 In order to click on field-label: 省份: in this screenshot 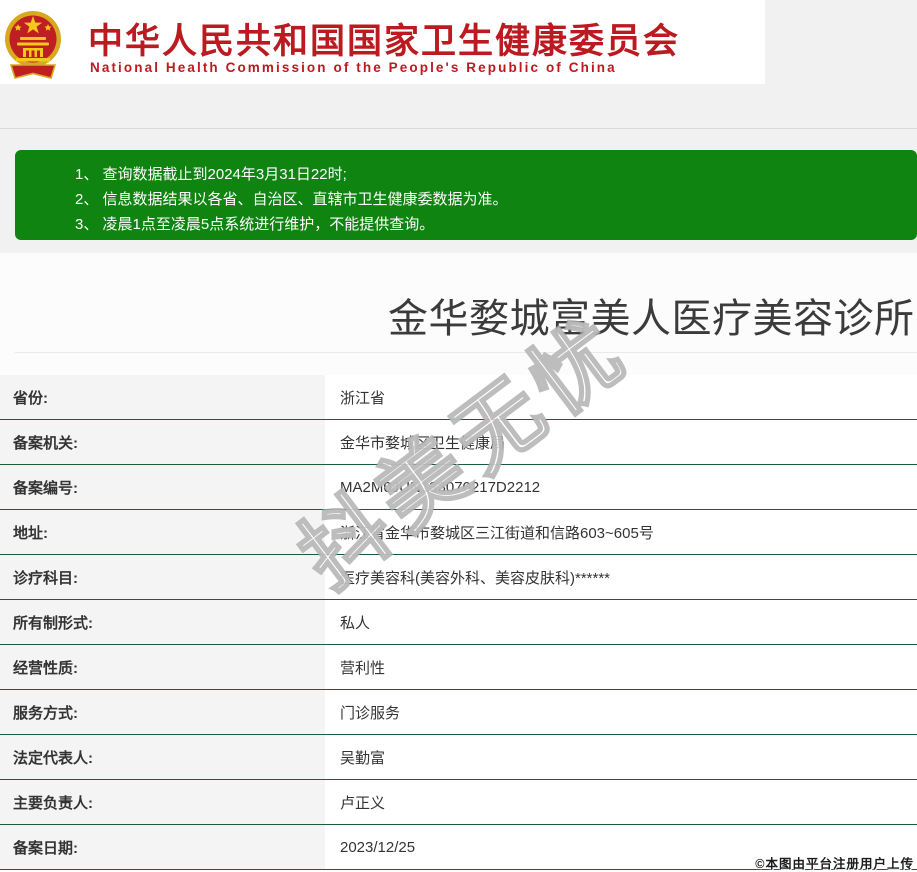, I will do `click(162, 397)`.